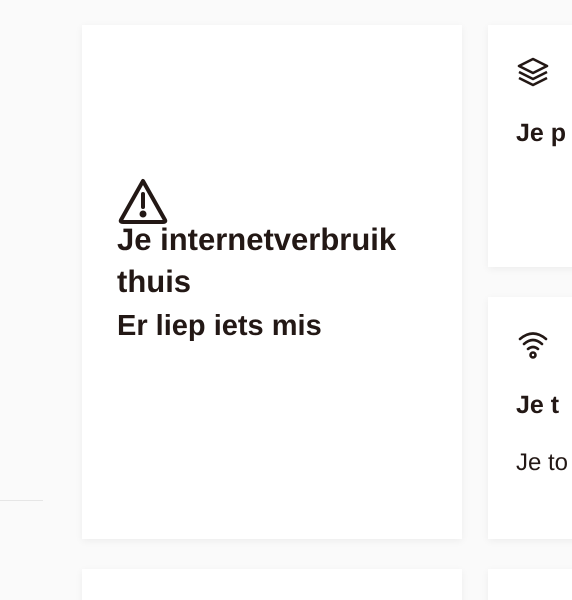 This screenshot has width=572, height=600. Describe the element at coordinates (257, 261) in the screenshot. I see `card-title: Je internetverbruik thuis` at that location.